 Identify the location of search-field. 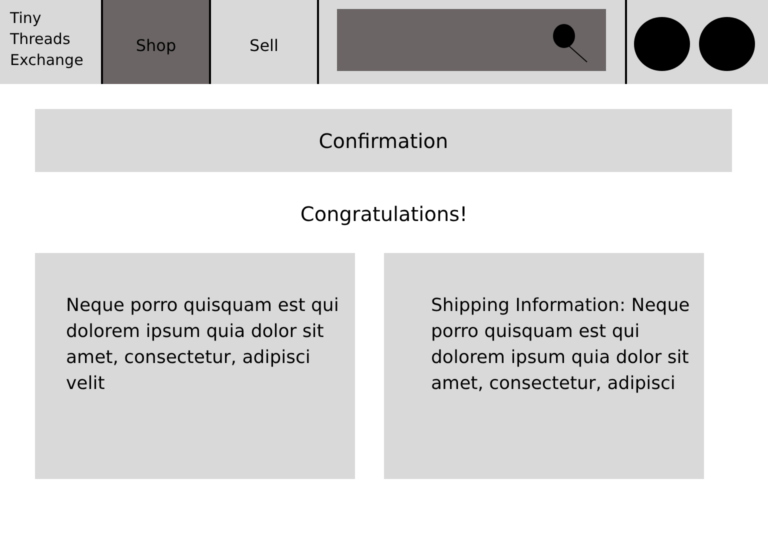
(471, 40).